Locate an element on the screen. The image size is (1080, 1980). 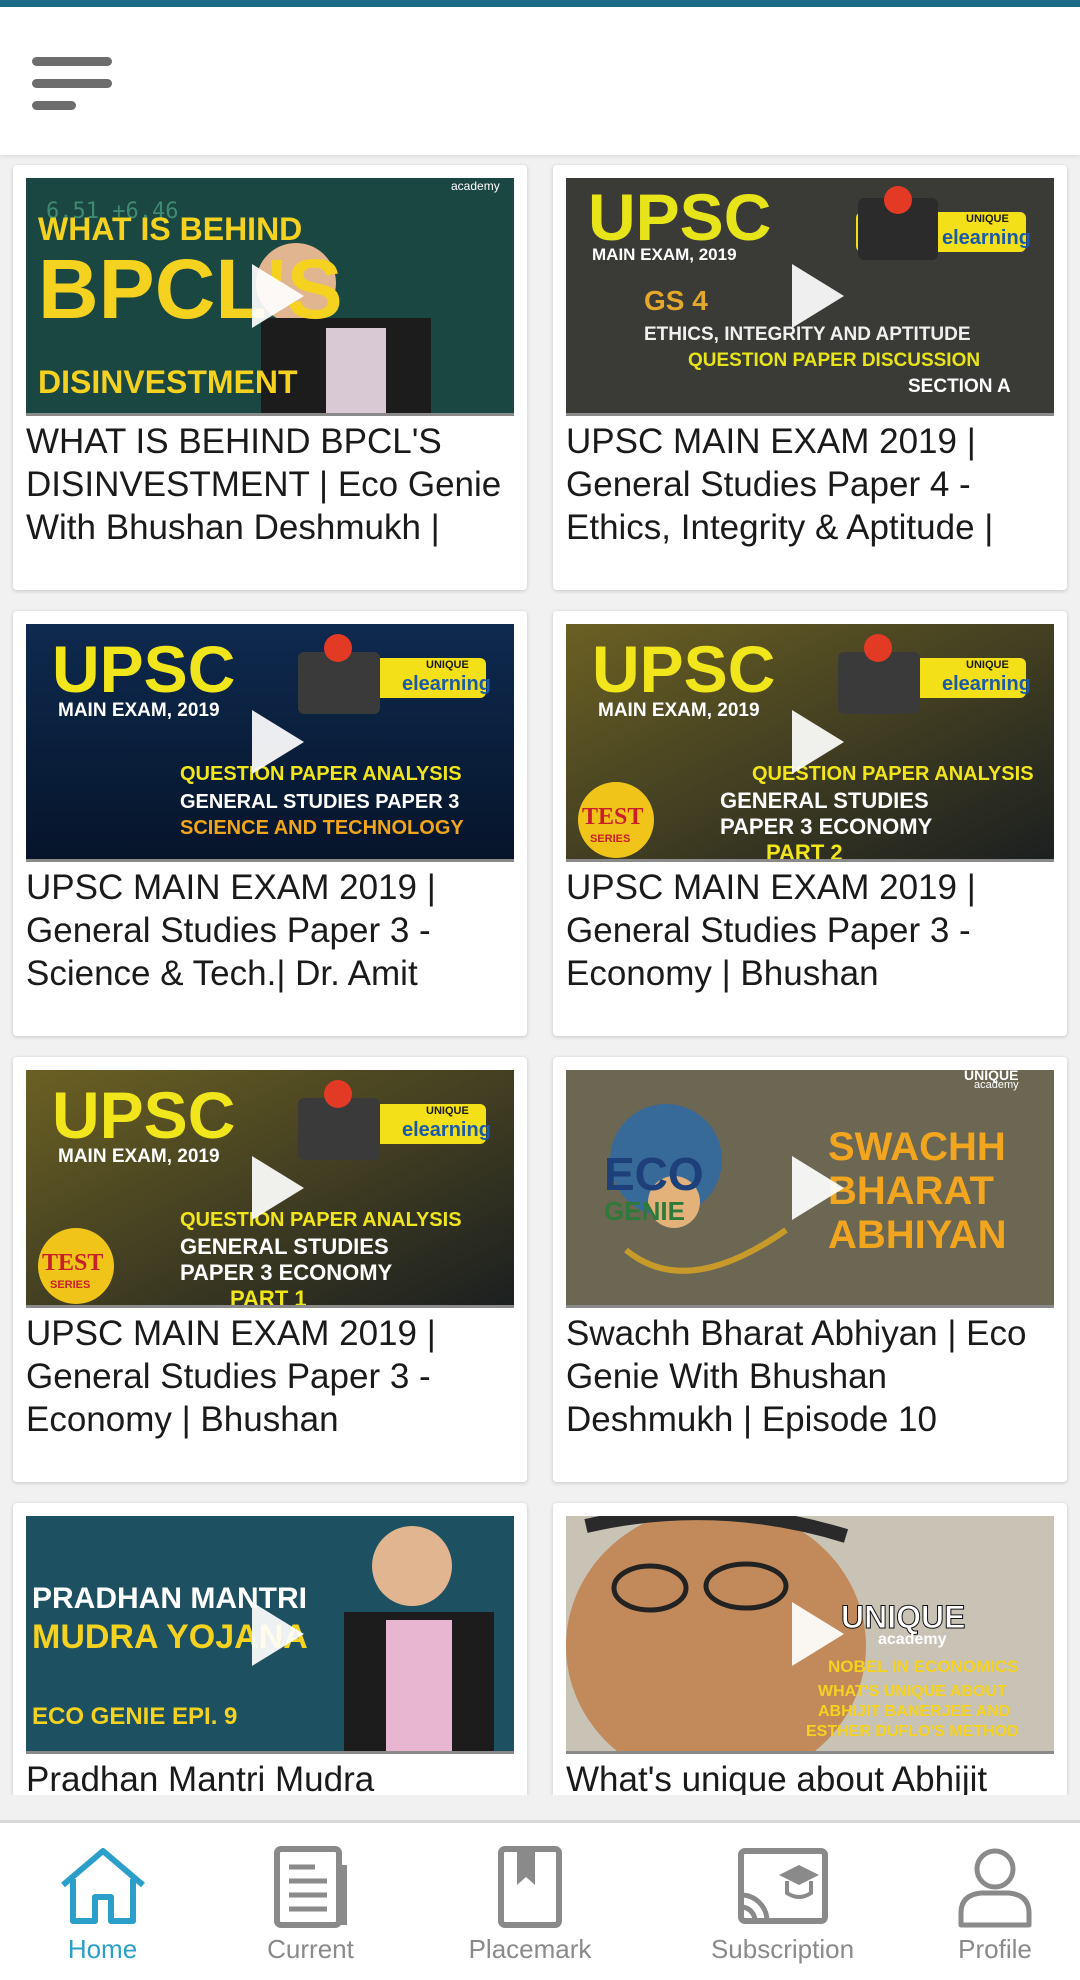
tab-profile-label: Profile is located at coordinates (995, 1949).